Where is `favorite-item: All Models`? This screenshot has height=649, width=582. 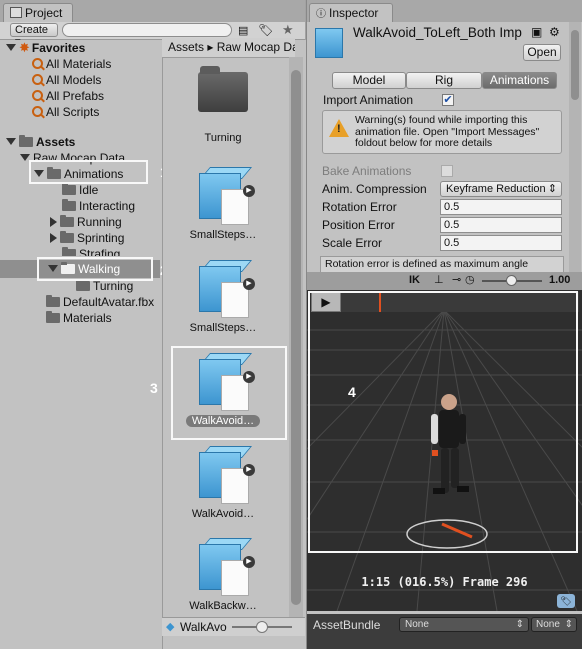
favorite-item: All Models is located at coordinates (66, 80).